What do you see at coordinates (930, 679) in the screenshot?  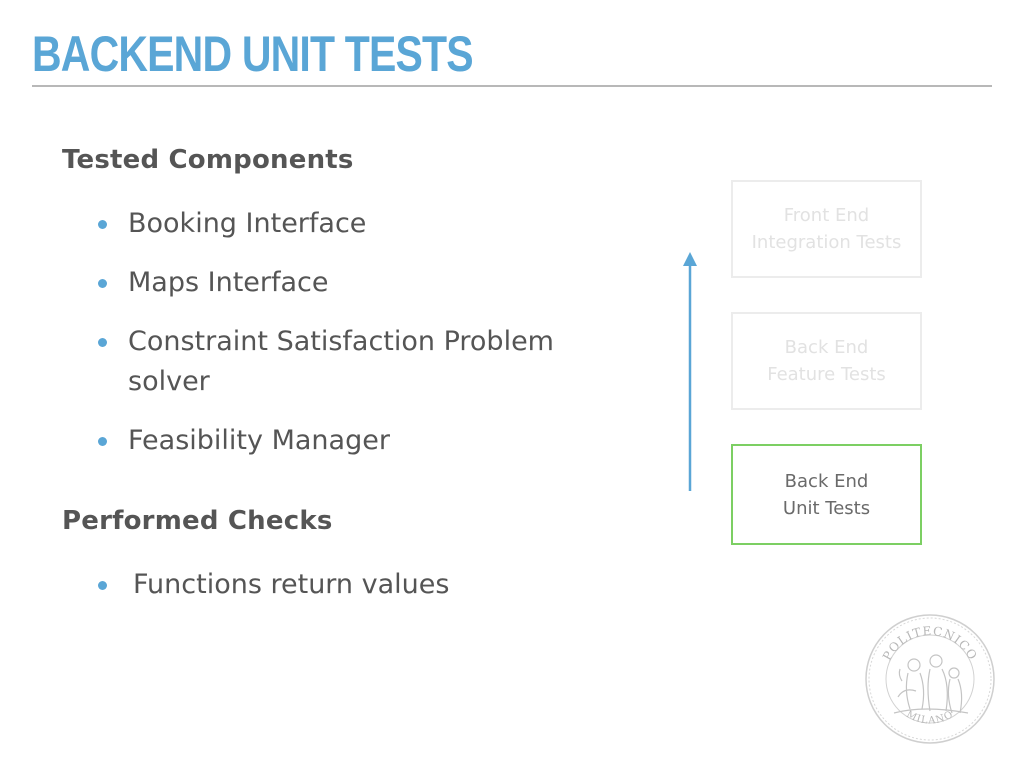 I see `politecnico-seal-logo: POLITECNICO MILANO` at bounding box center [930, 679].